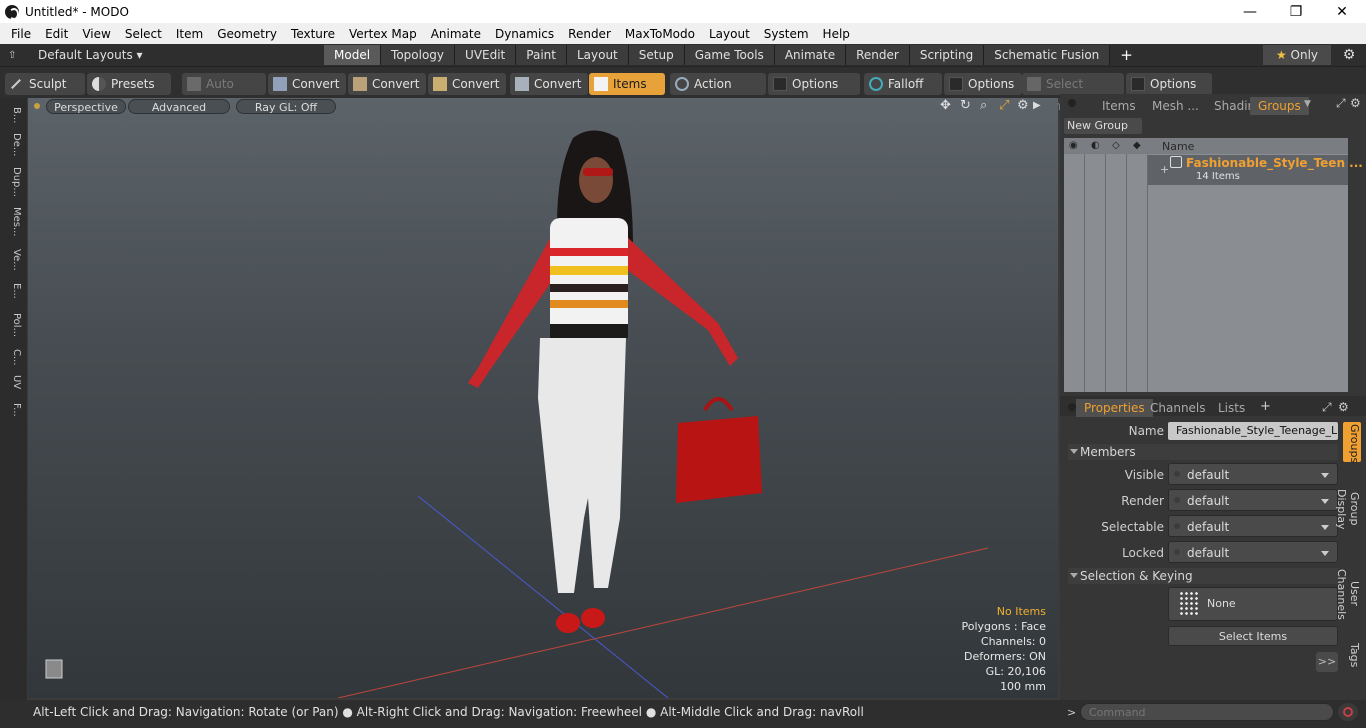 This screenshot has width=1366, height=728. Describe the element at coordinates (307, 84) in the screenshot. I see `convert-button-1: Convert` at that location.